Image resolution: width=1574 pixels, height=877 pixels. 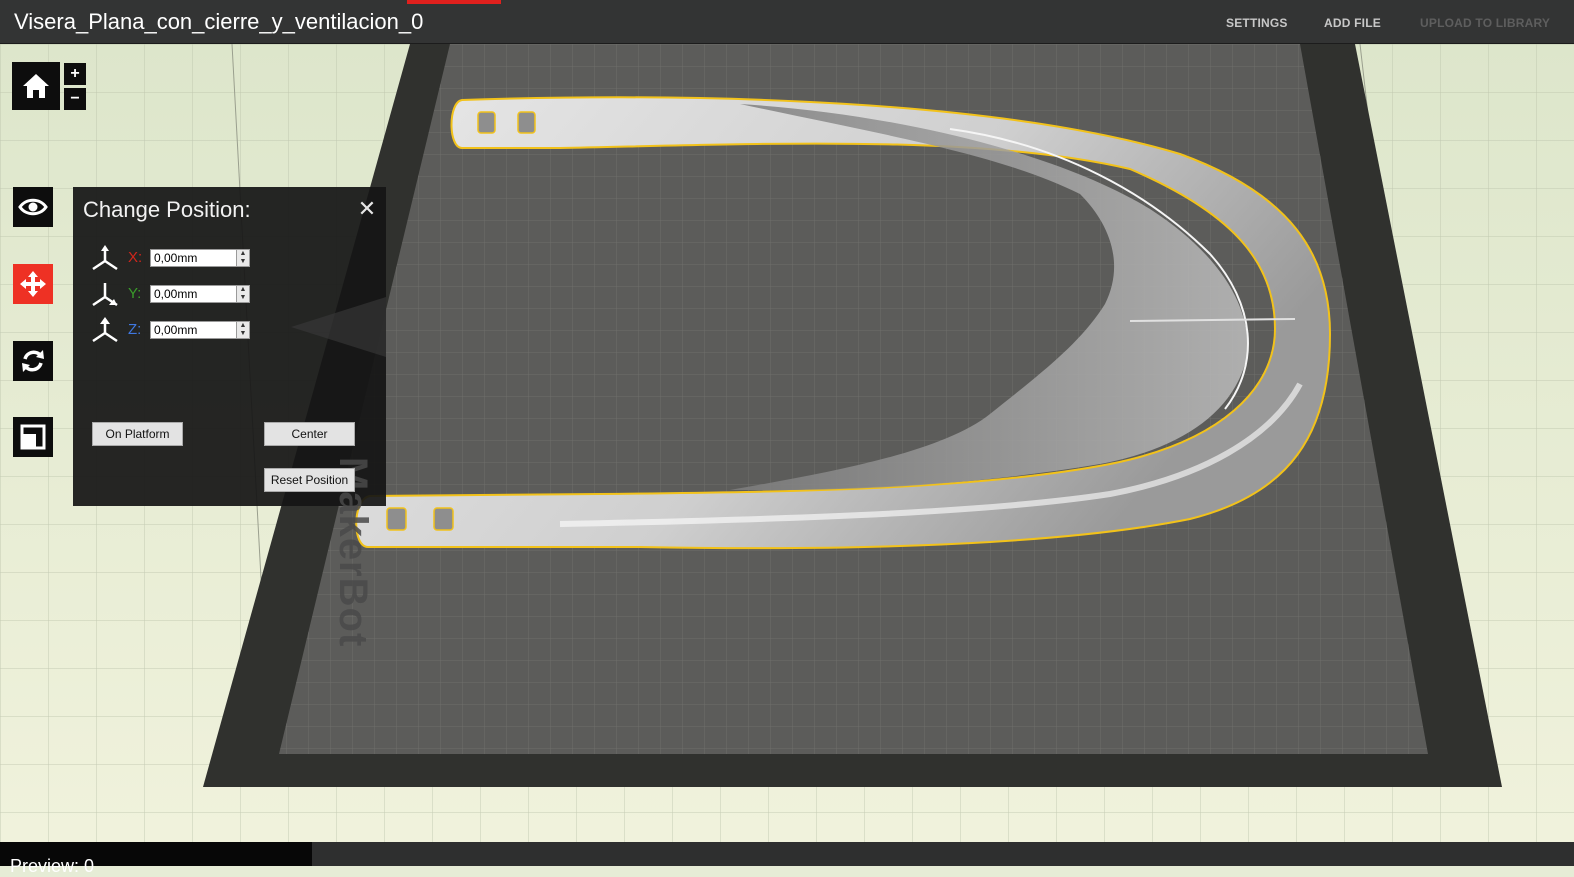 I want to click on move-tool-button, so click(x=33, y=284).